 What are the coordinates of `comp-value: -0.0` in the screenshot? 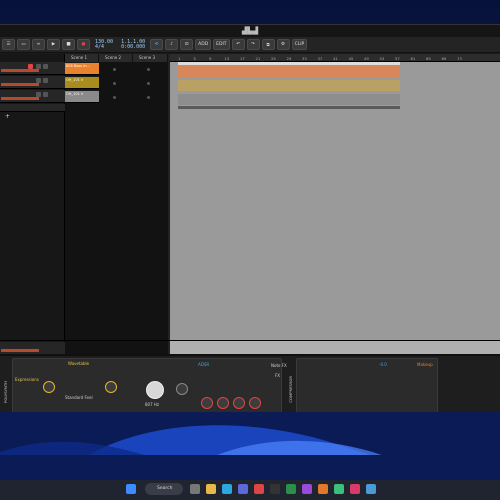 It's located at (383, 364).